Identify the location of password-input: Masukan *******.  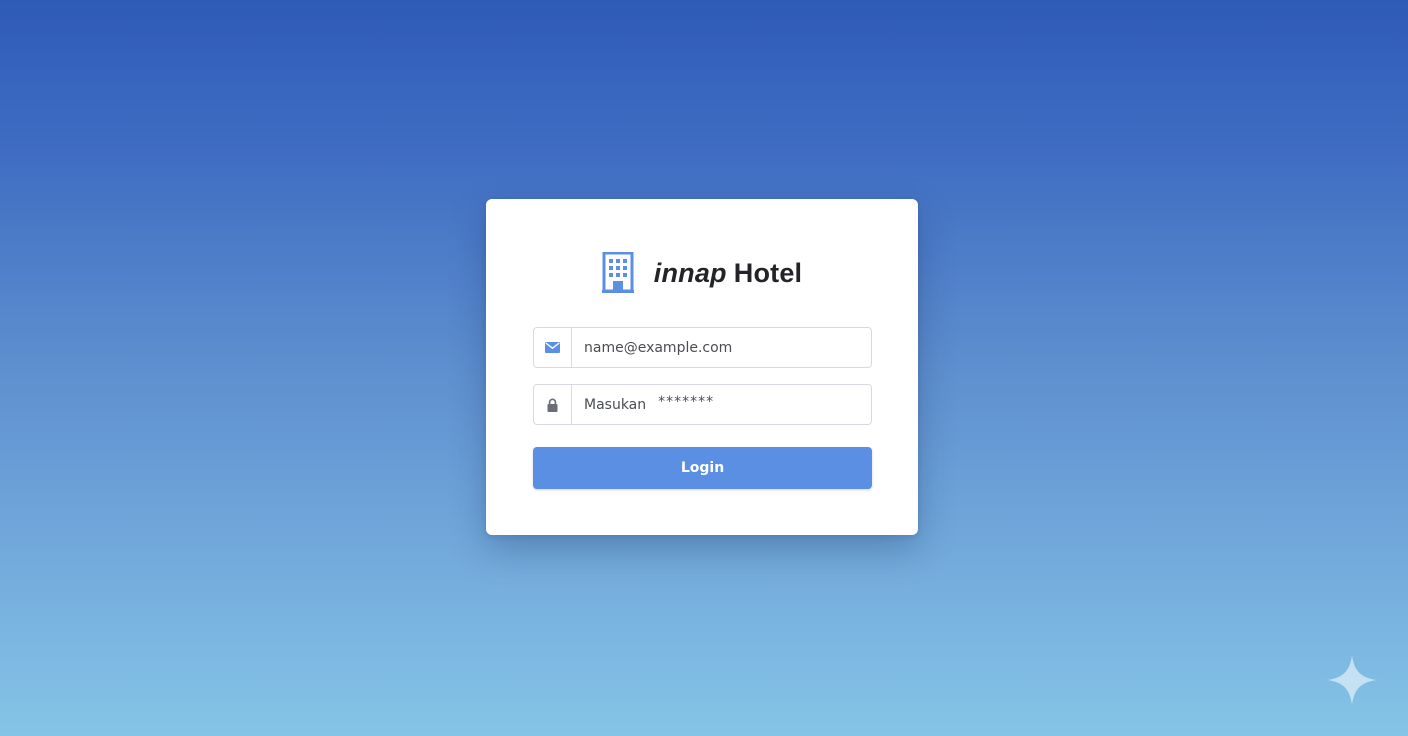
(721, 404).